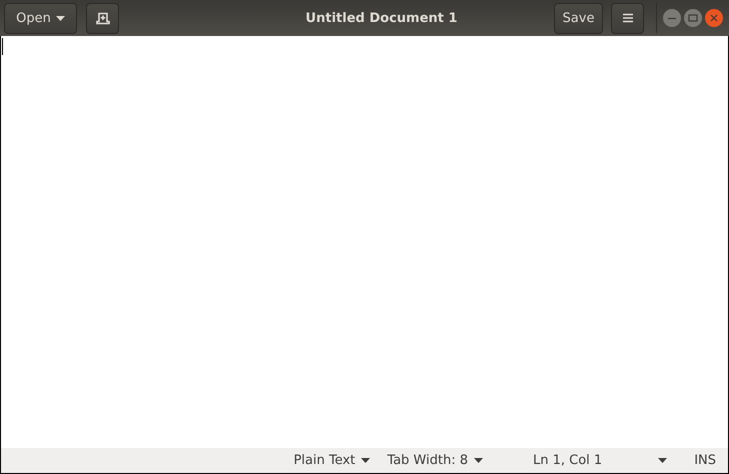 This screenshot has width=729, height=474. Describe the element at coordinates (381, 18) in the screenshot. I see `window-title: Untitled Document 1` at that location.